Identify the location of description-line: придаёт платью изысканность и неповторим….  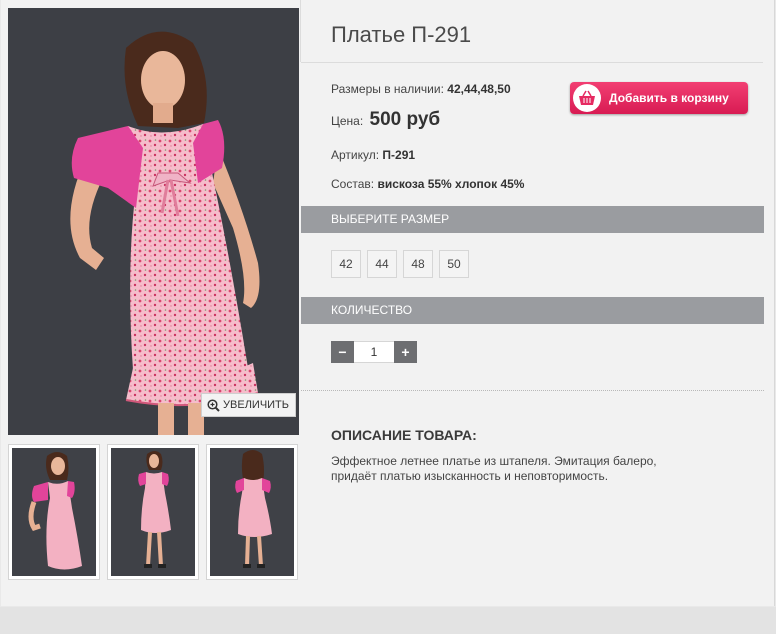
(470, 476).